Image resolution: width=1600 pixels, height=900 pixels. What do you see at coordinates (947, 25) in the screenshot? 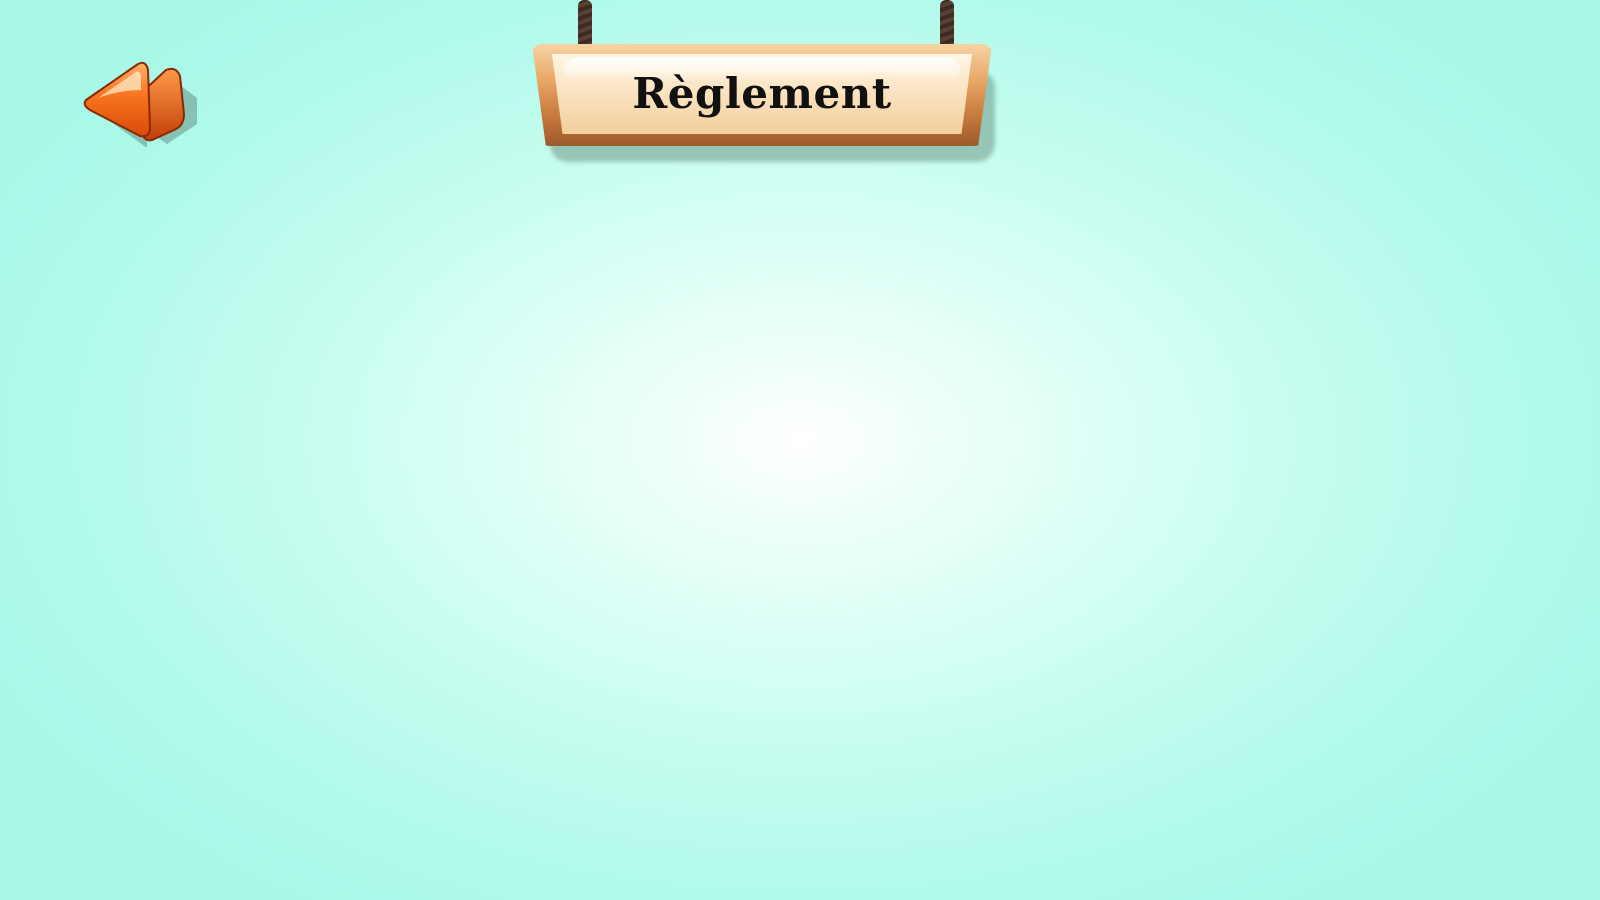
I see `sign-rope-right` at bounding box center [947, 25].